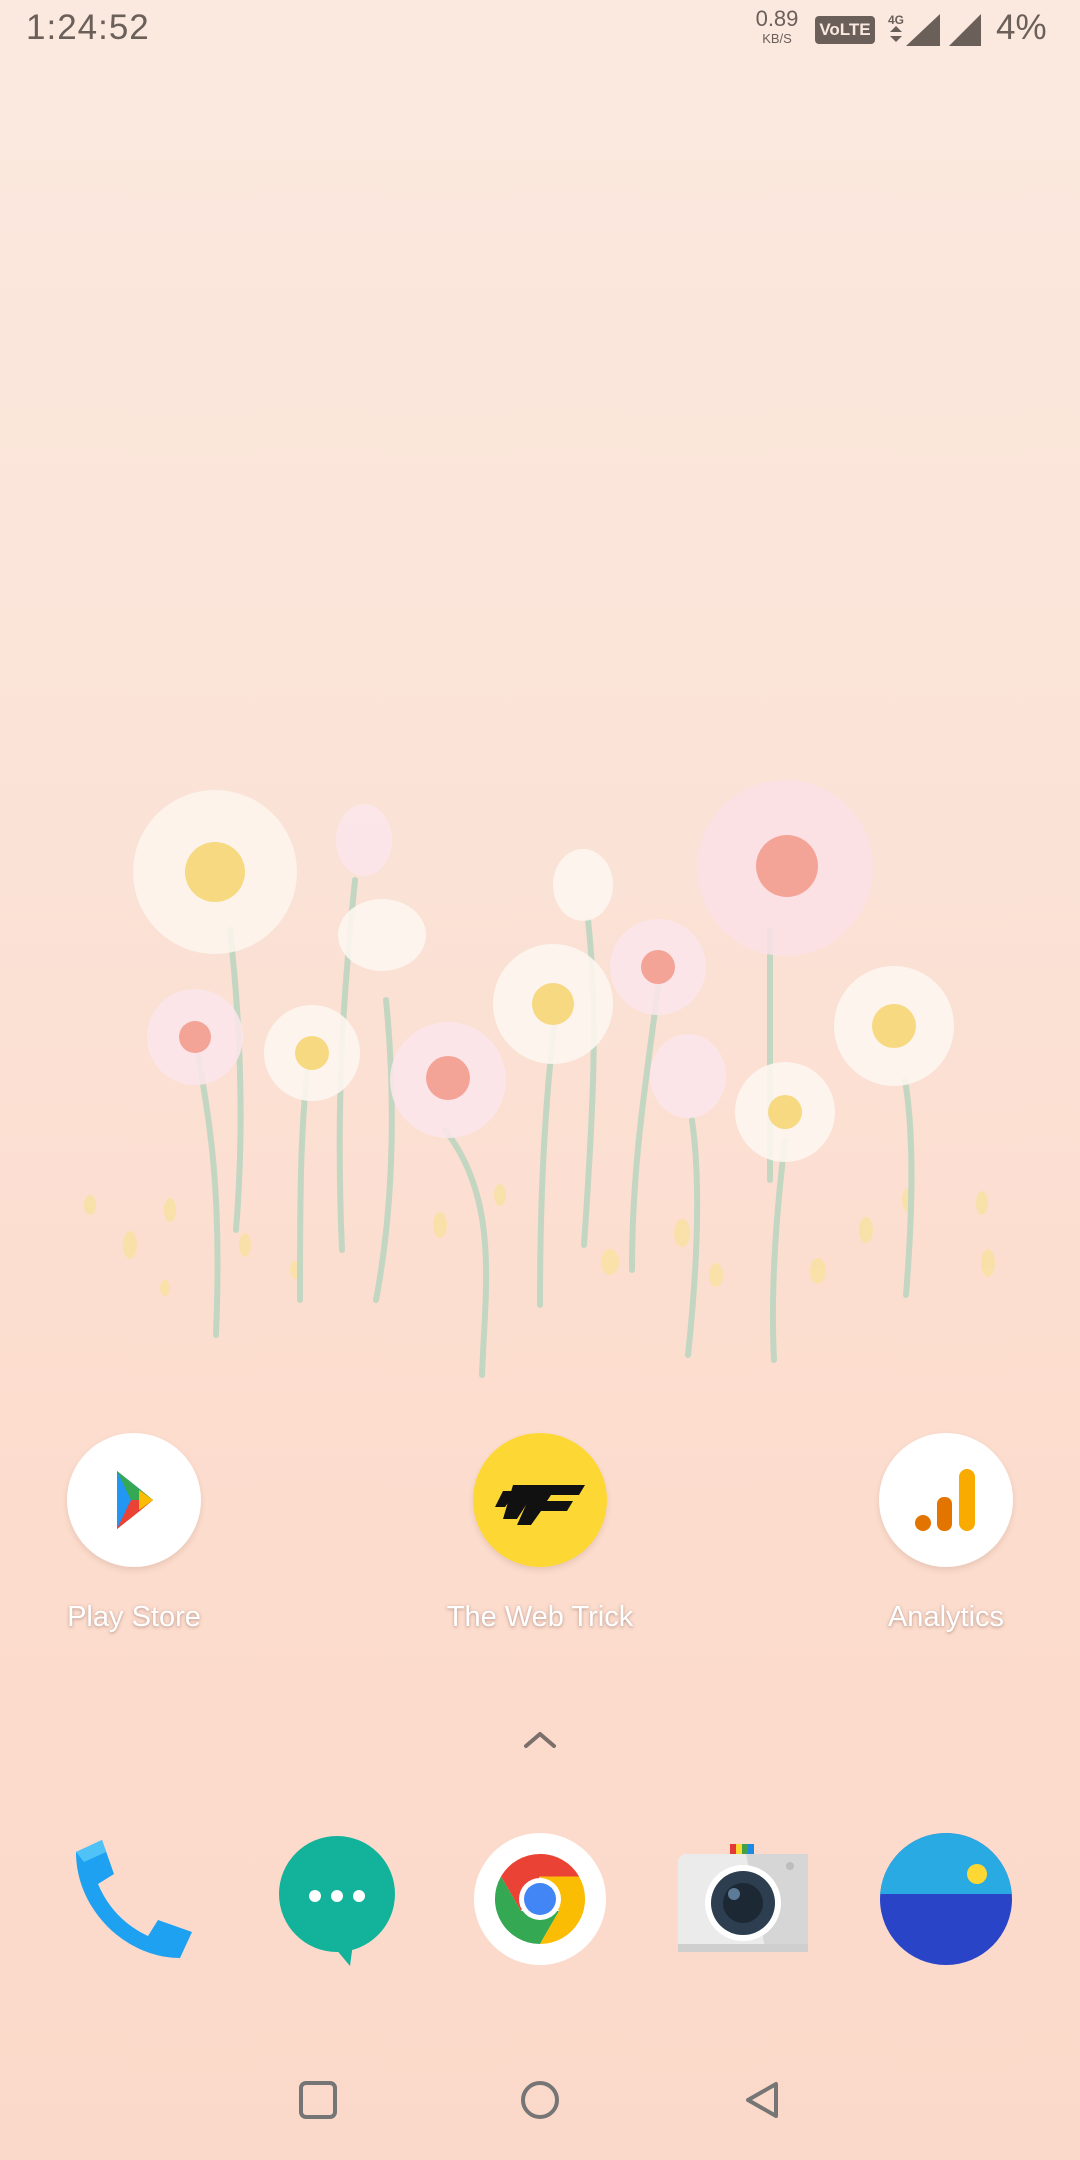 The image size is (1080, 2160). I want to click on network-type-label: 4G, so click(896, 20).